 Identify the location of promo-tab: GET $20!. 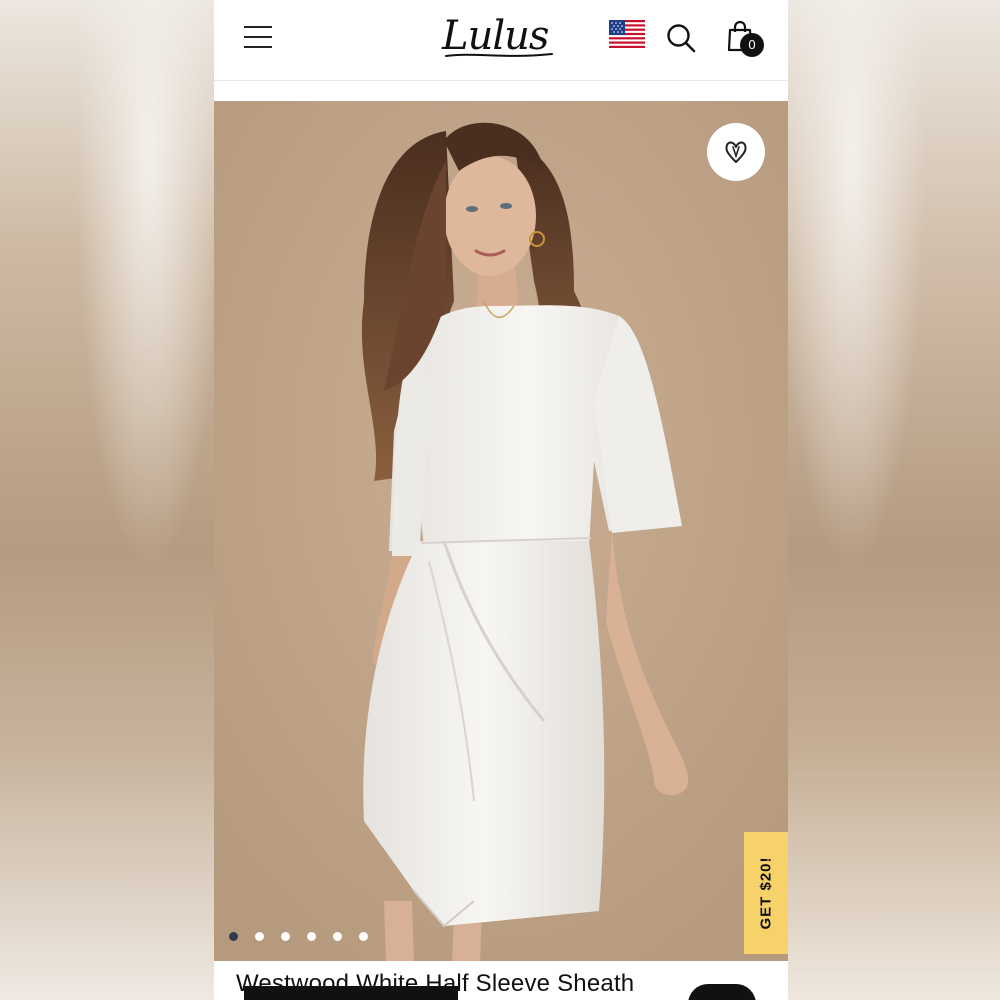
(766, 893).